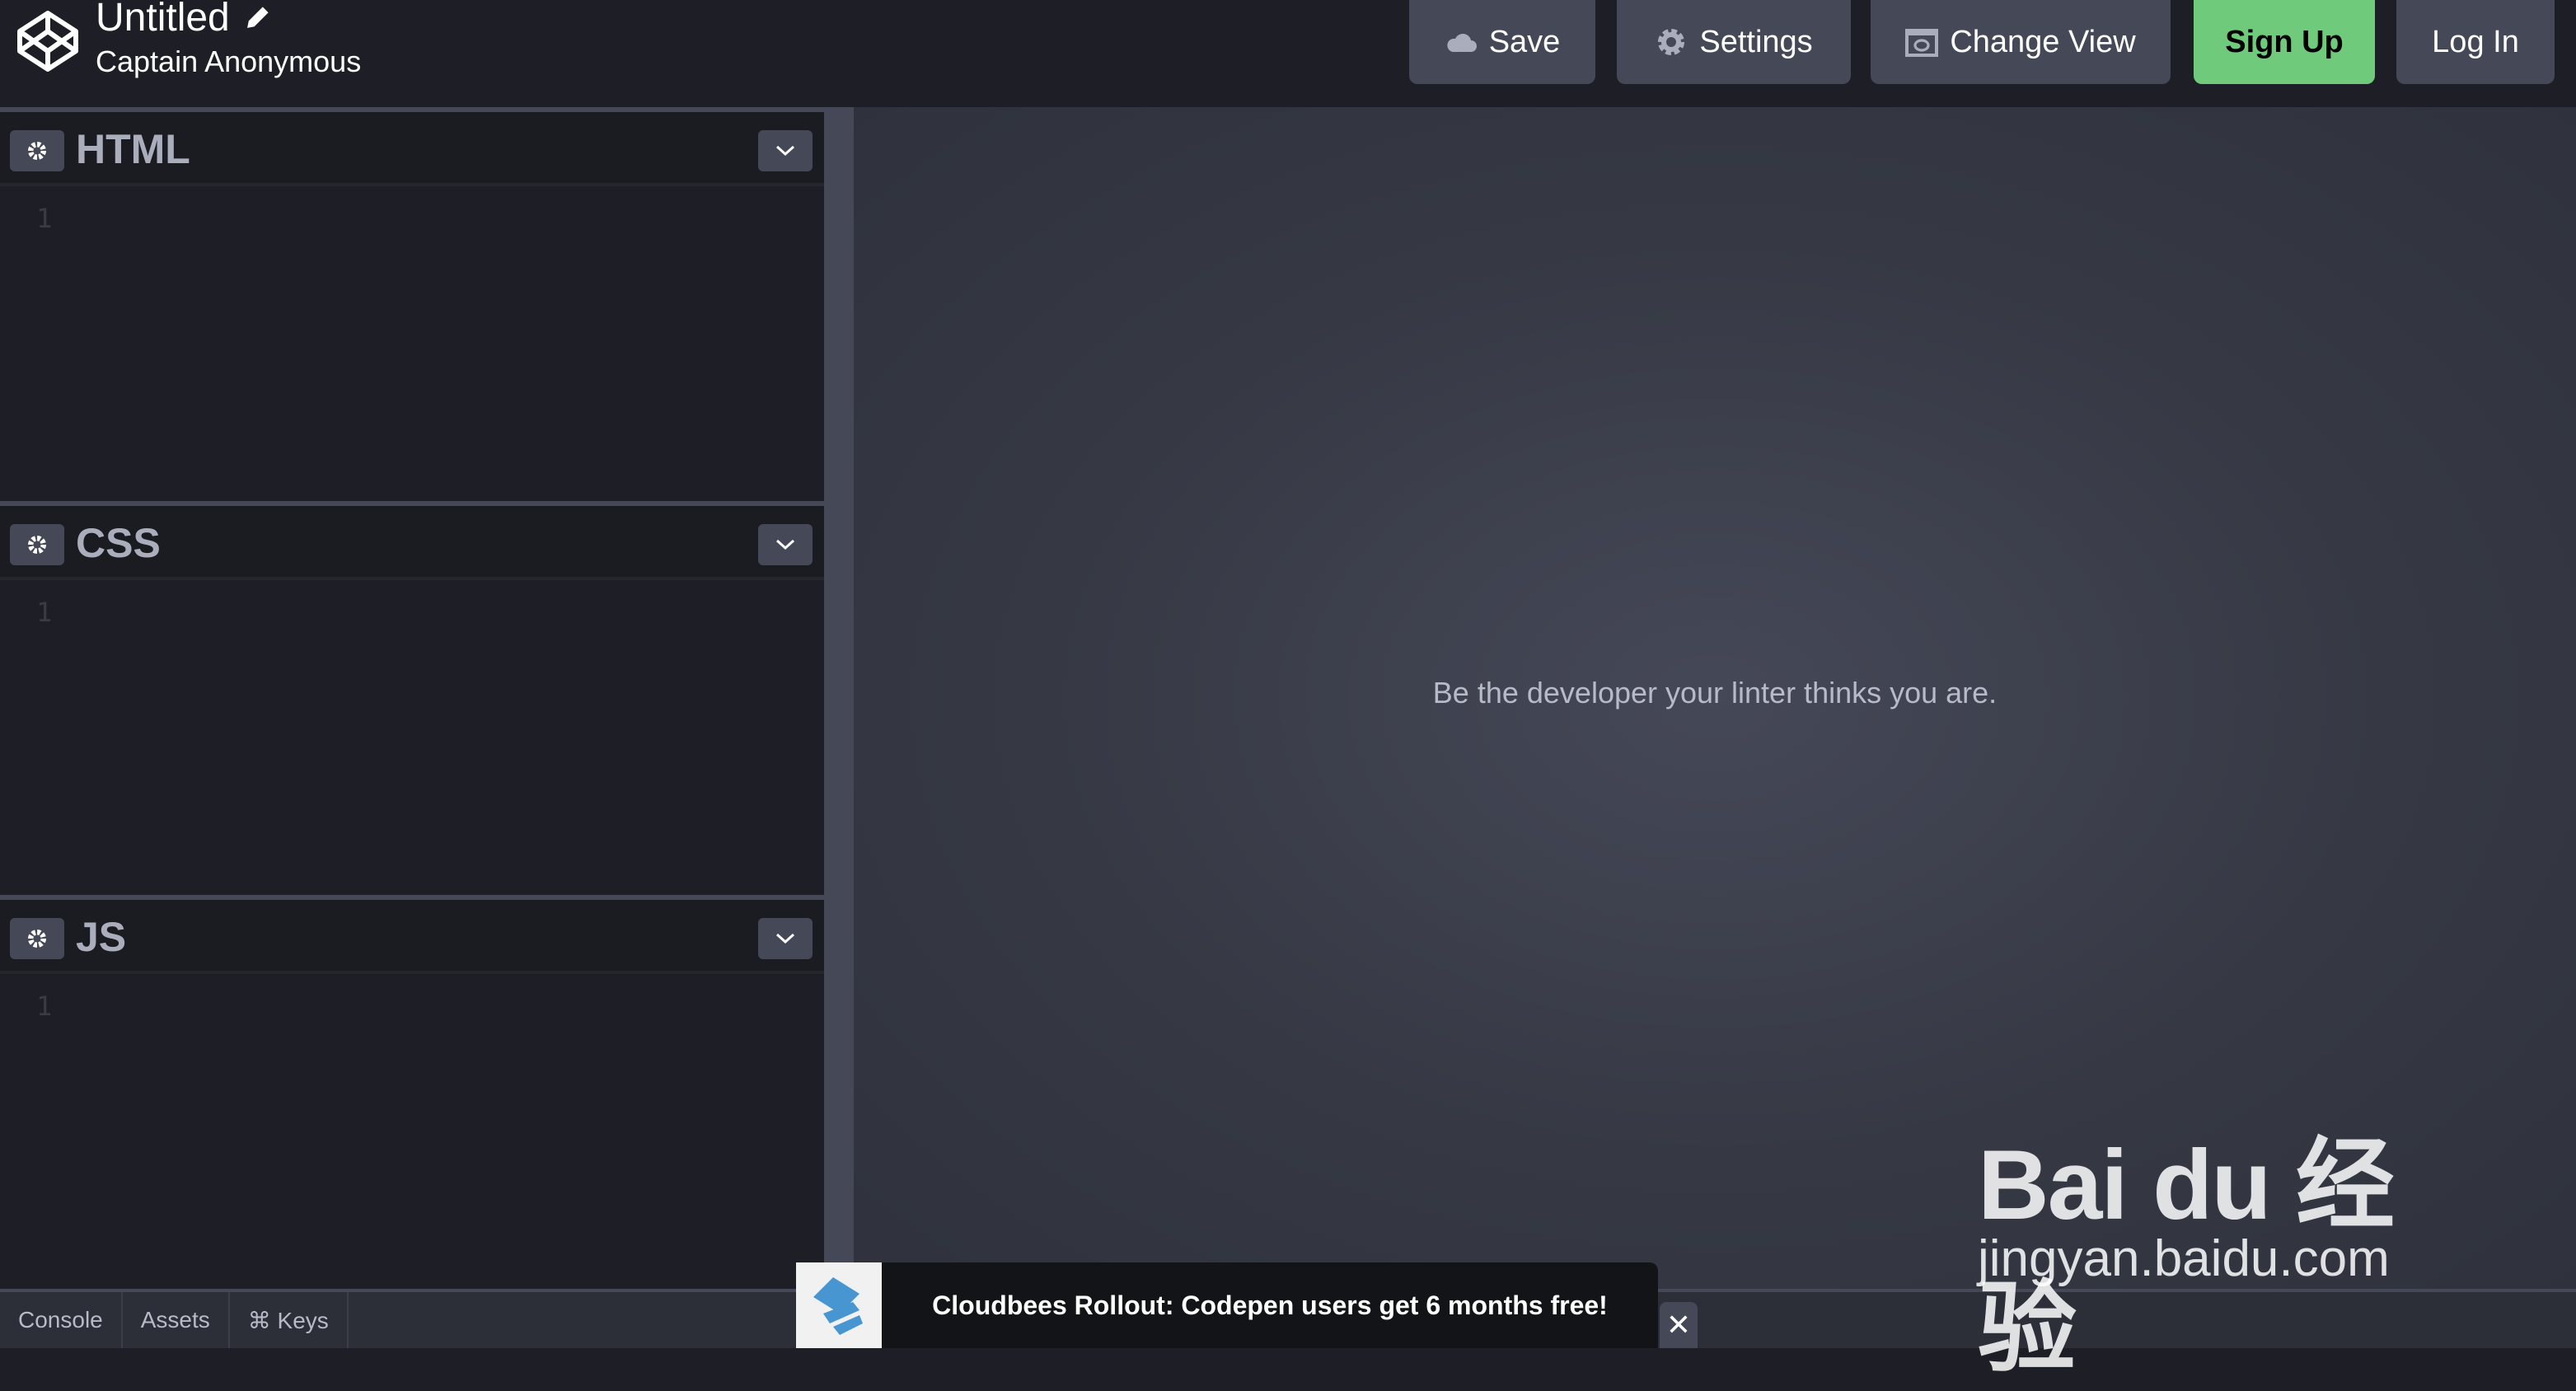 The width and height of the screenshot is (2576, 1391). Describe the element at coordinates (163, 20) in the screenshot. I see `pen-title-text: Untitled` at that location.